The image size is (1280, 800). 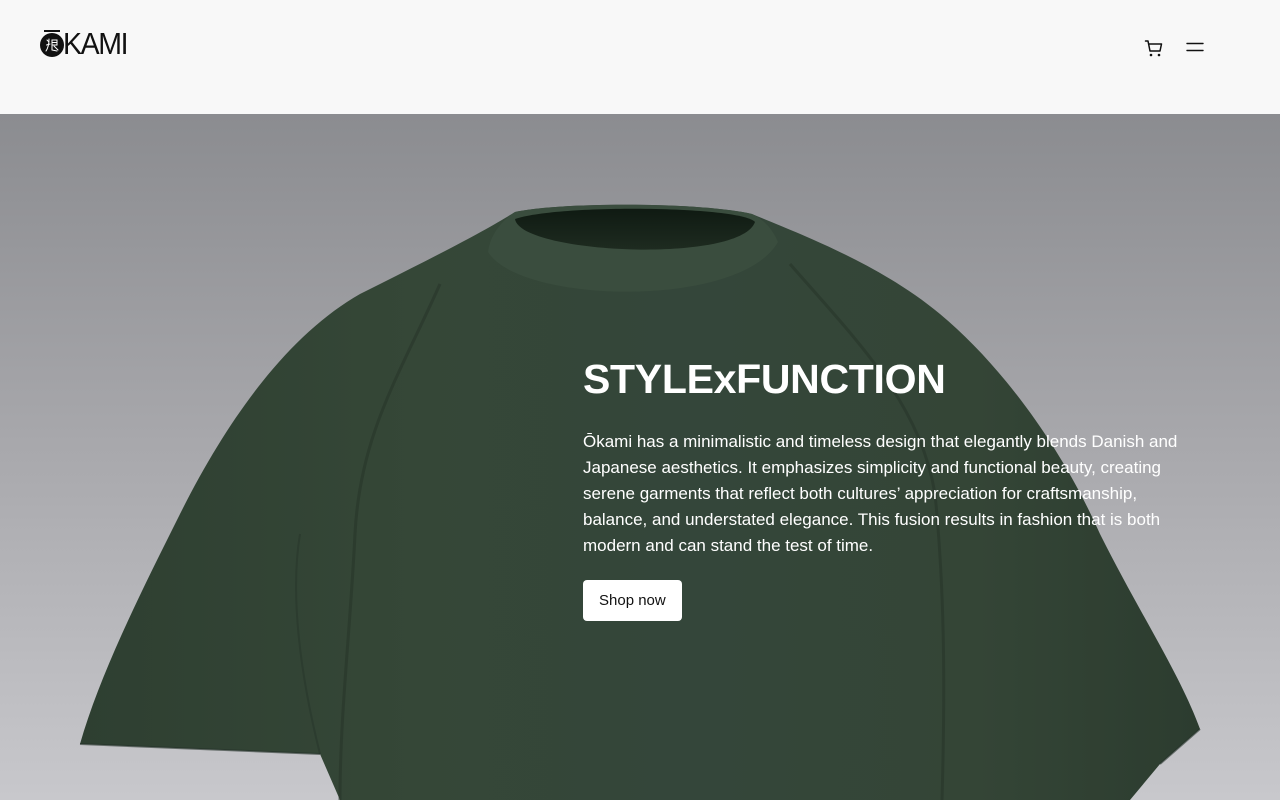 What do you see at coordinates (640, 57) in the screenshot?
I see `site-header: KAMI` at bounding box center [640, 57].